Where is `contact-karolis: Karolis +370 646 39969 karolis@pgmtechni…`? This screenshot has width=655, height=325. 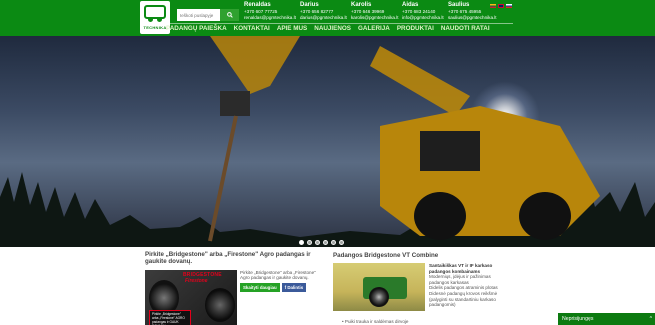 contact-karolis: Karolis +370 646 39969 karolis@pgmtechni… is located at coordinates (375, 11).